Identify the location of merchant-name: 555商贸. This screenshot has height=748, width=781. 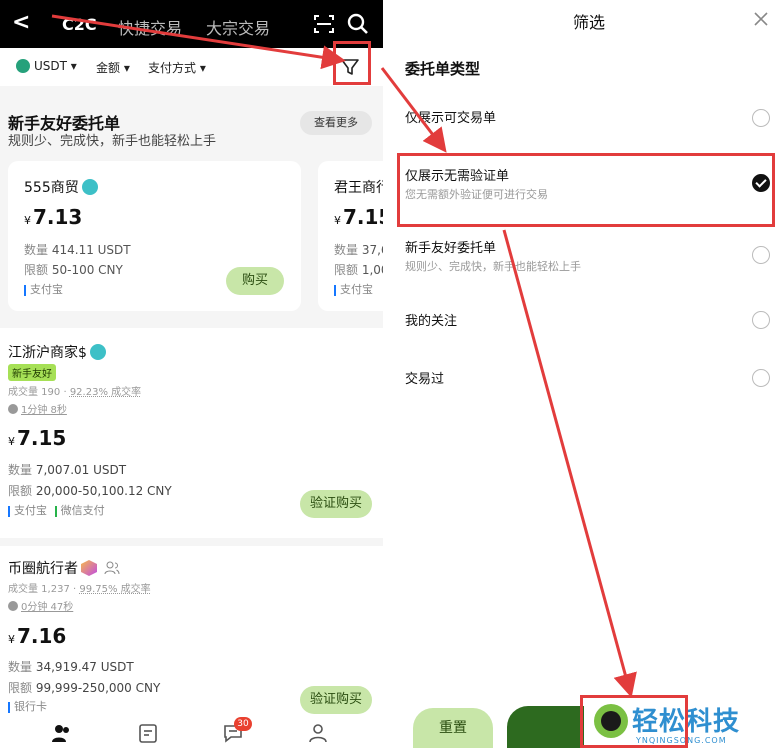
(61, 187).